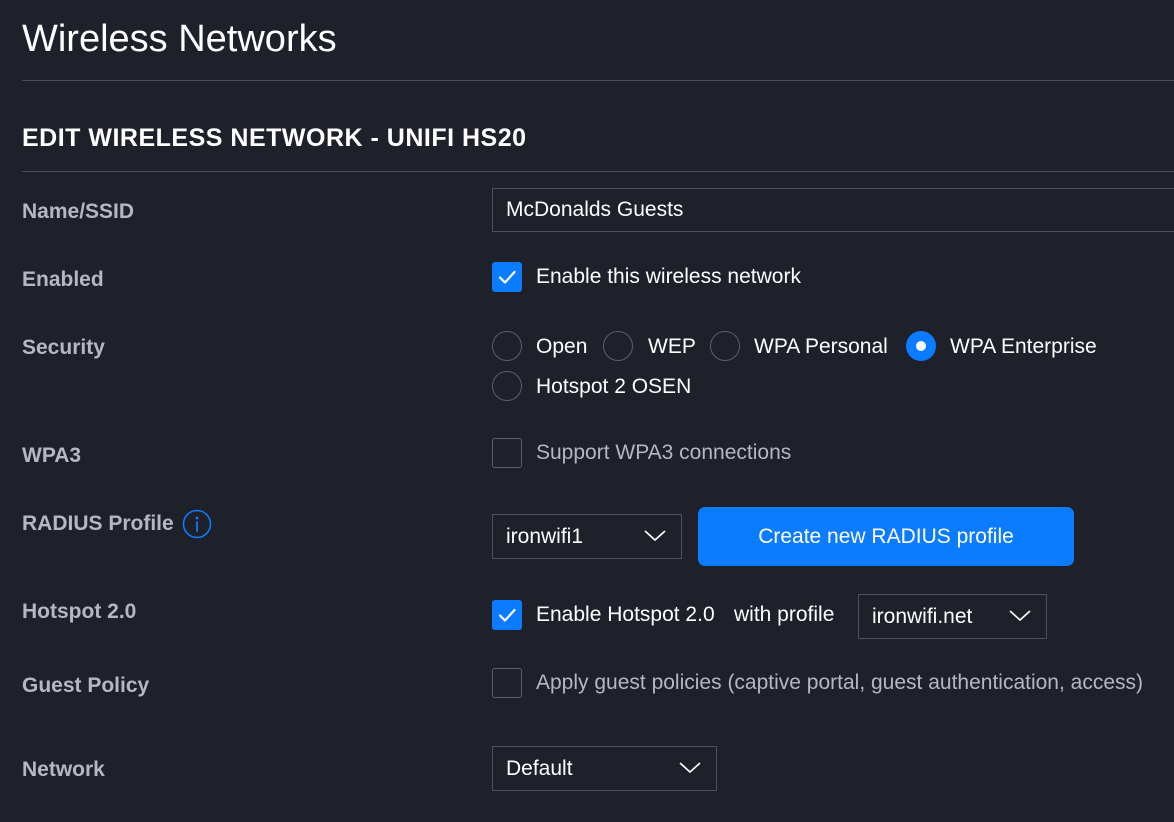  I want to click on name-ssid-input, so click(833, 210).